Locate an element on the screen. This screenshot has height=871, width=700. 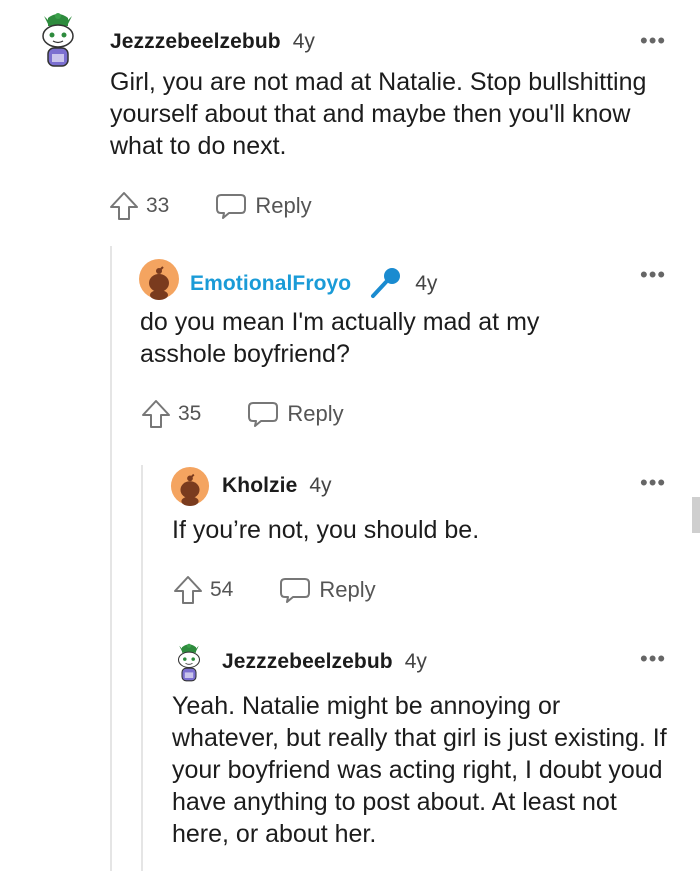
upvote-button: 33 is located at coordinates (138, 206).